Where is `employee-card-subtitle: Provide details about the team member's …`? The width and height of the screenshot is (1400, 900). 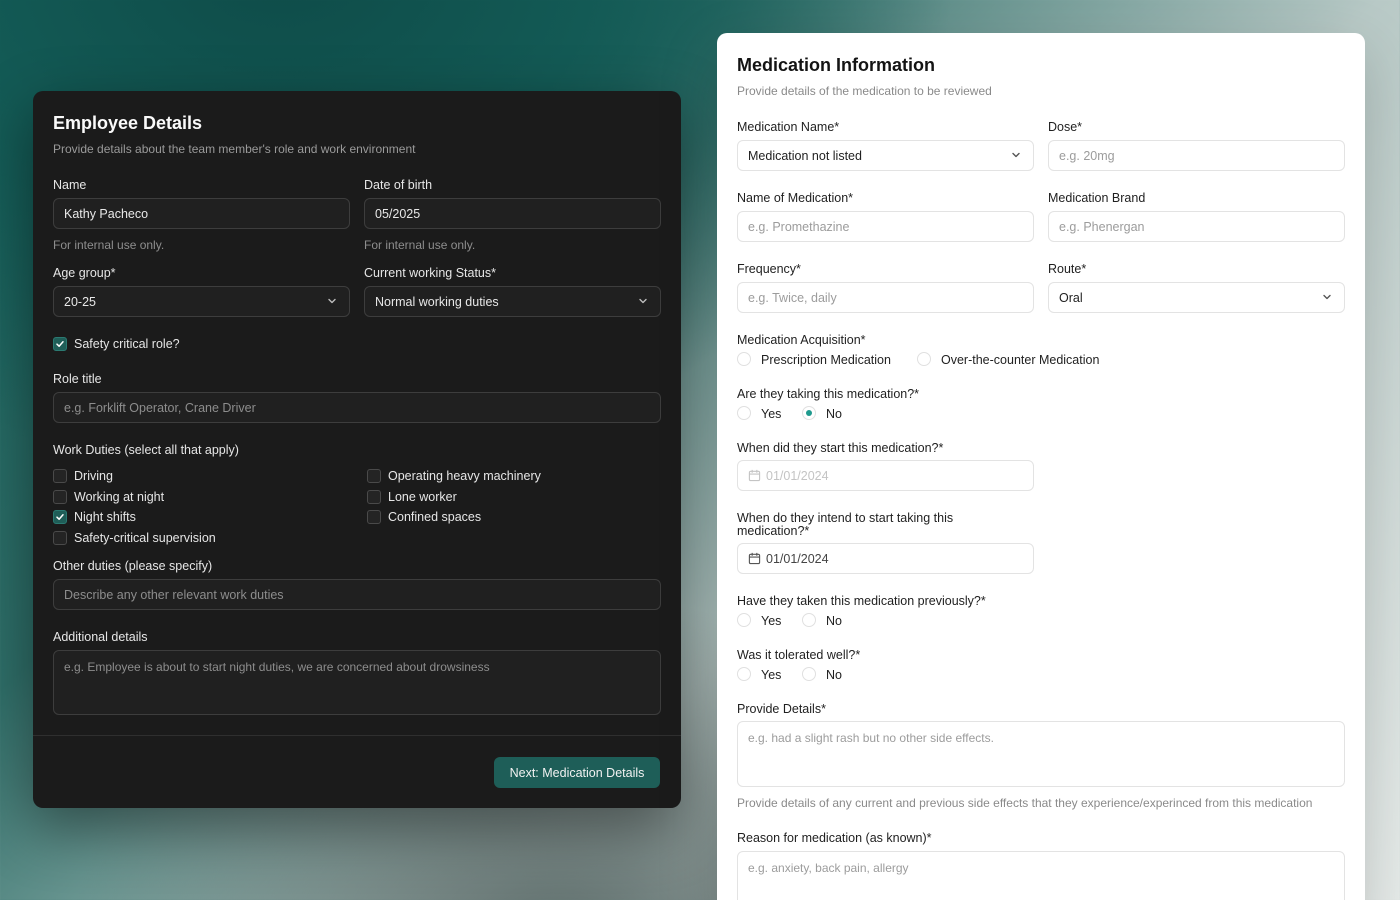 employee-card-subtitle: Provide details about the team member's … is located at coordinates (234, 149).